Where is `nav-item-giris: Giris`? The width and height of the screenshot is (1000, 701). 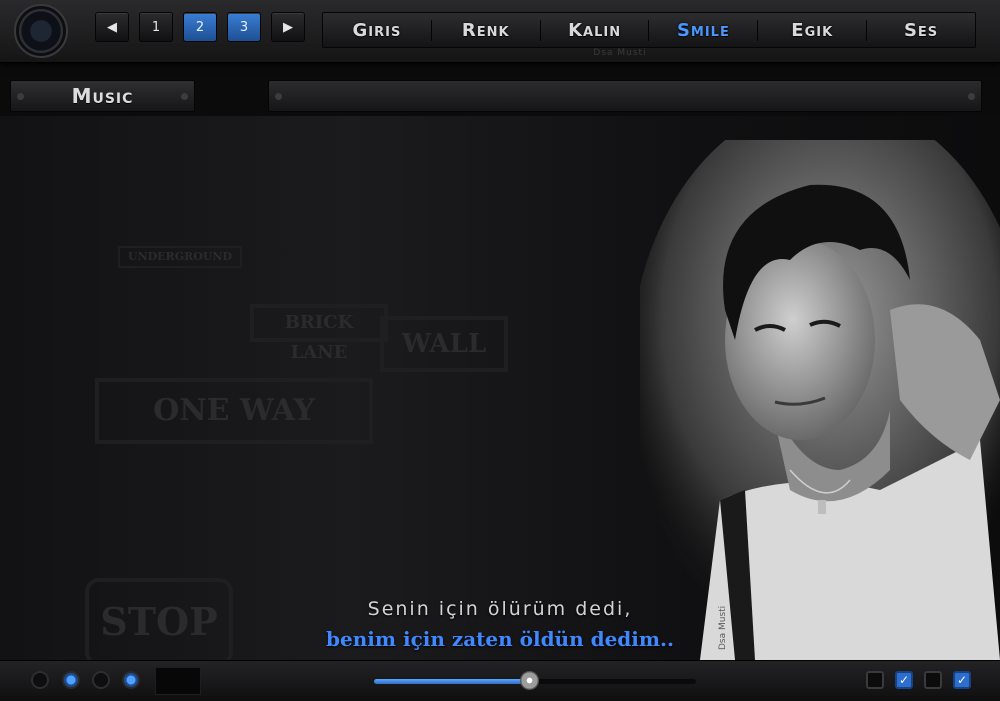 nav-item-giris: Giris is located at coordinates (377, 30).